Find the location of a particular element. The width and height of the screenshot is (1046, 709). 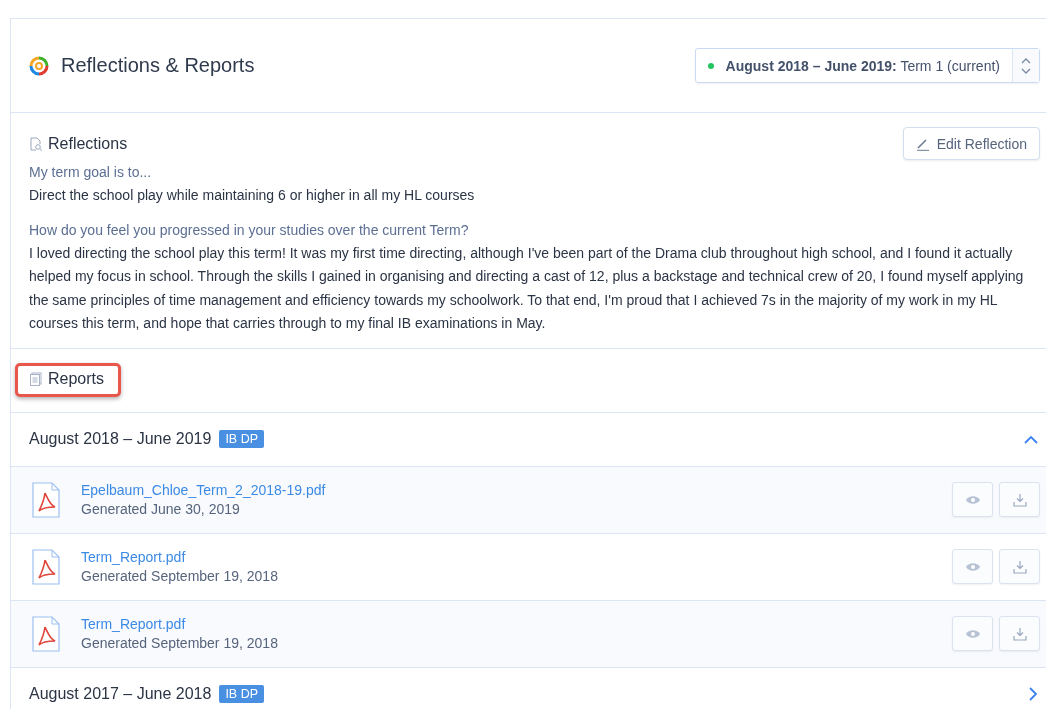

group-period: August 2017 – June 2018 is located at coordinates (120, 694).